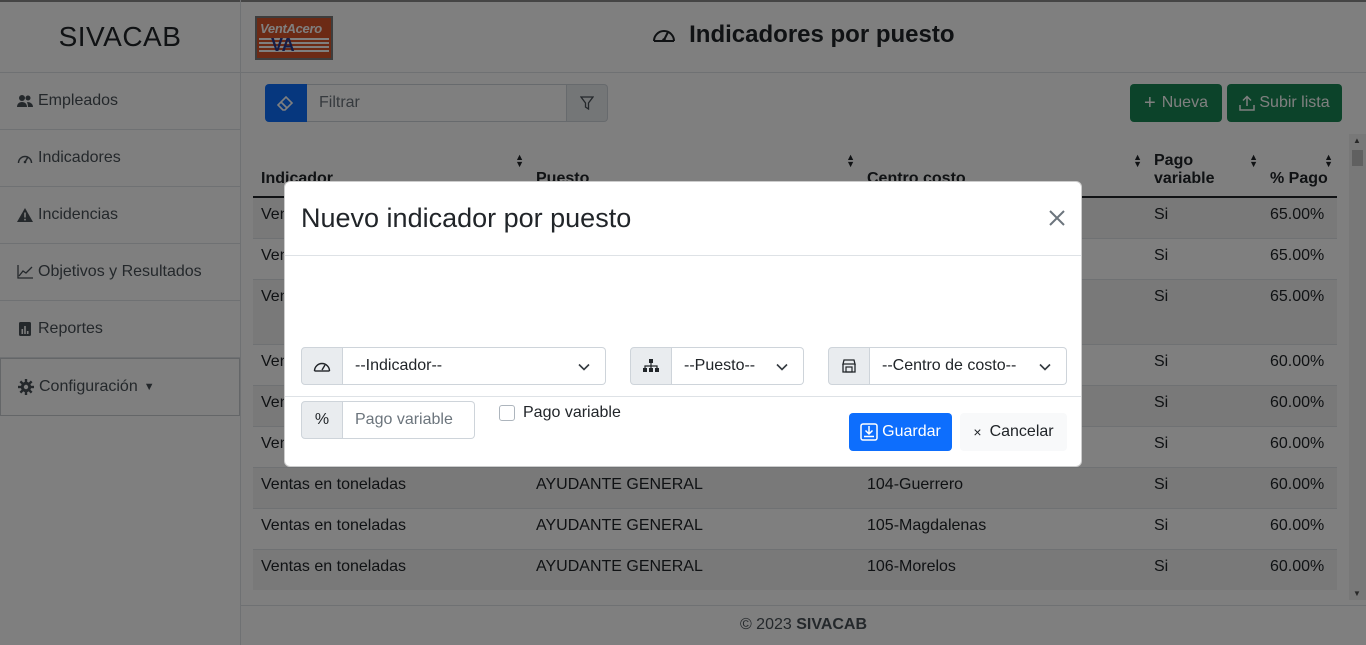  I want to click on indicador-select-group: --Indicador--, so click(453, 366).